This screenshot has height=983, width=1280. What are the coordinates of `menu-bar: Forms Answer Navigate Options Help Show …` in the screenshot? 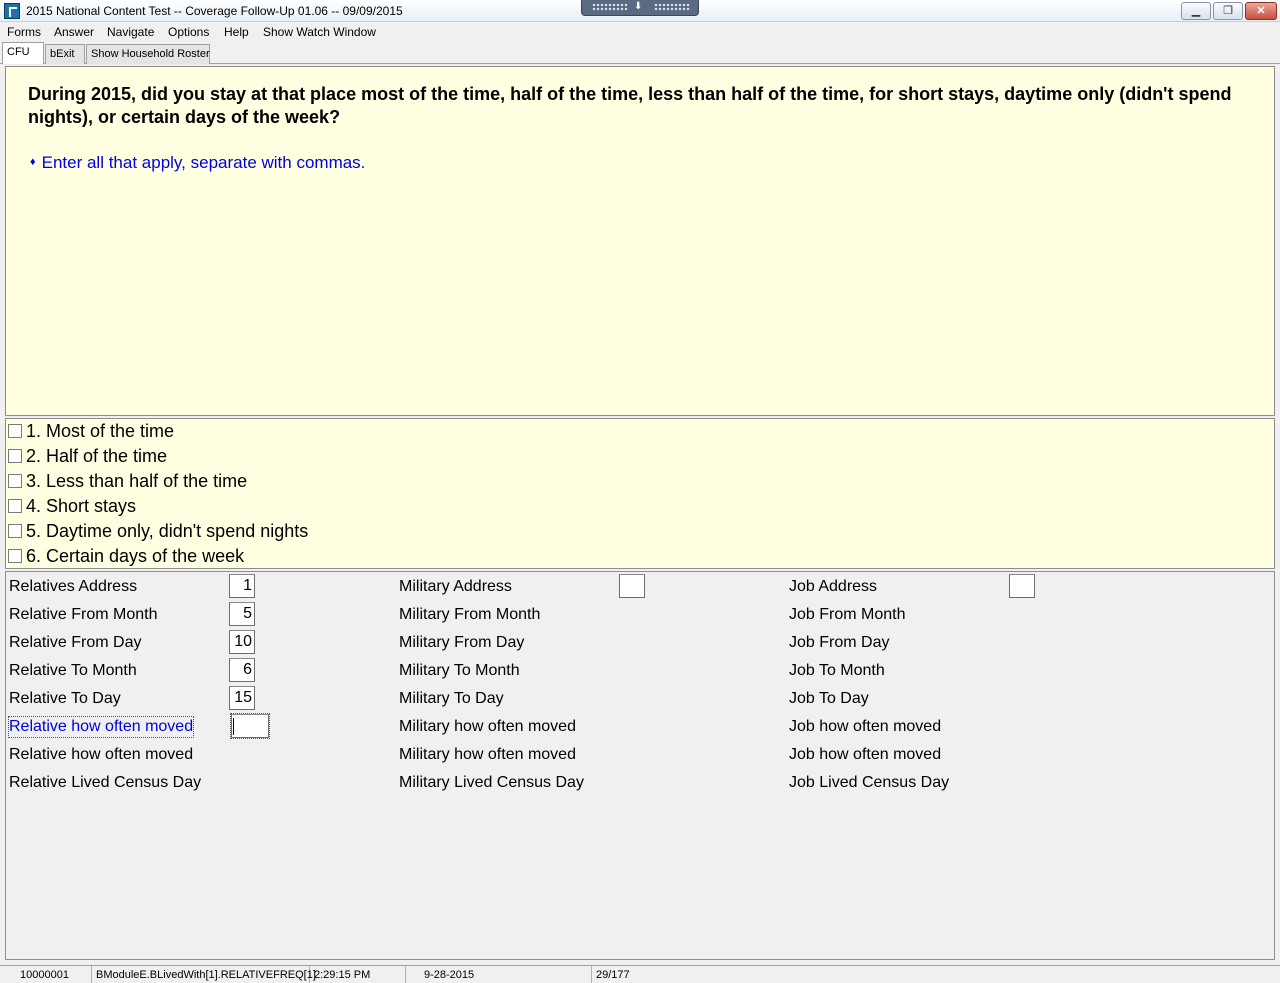 It's located at (640, 32).